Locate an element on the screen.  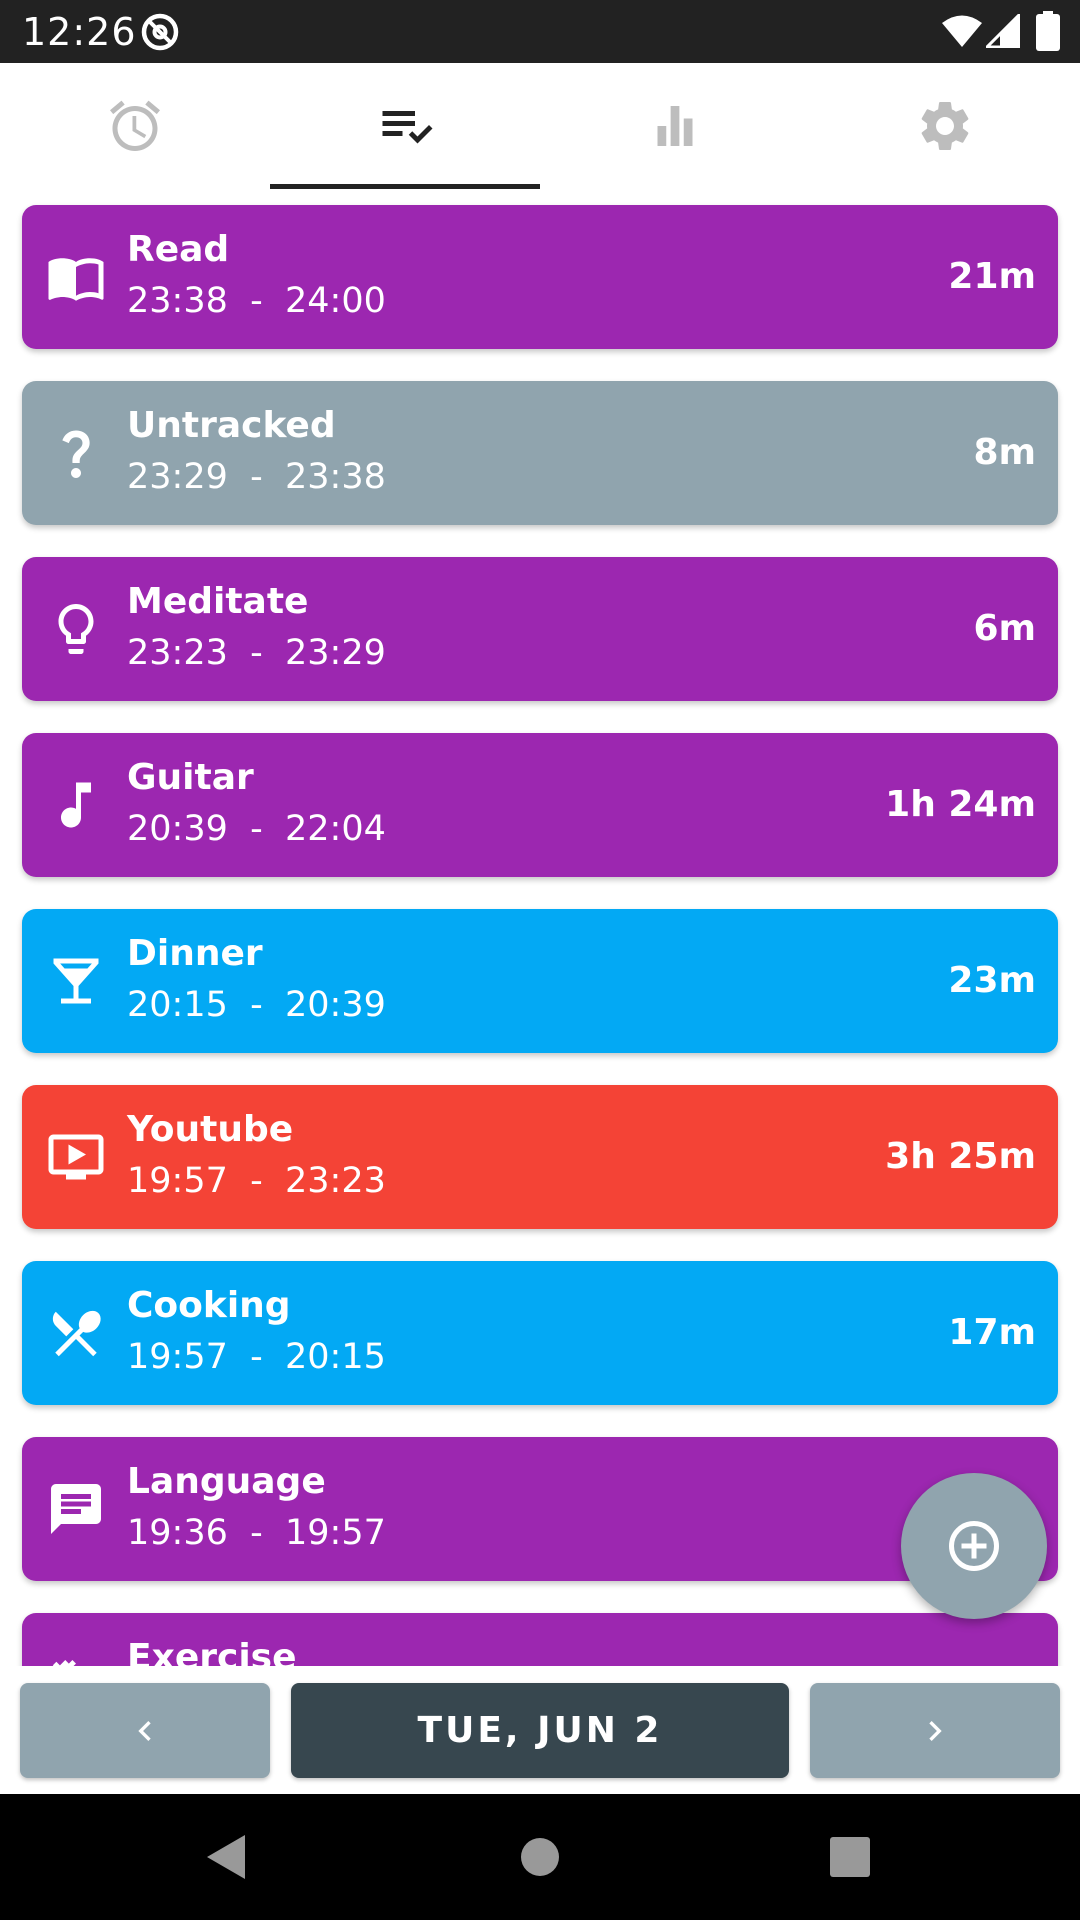
book-icon is located at coordinates (76, 279).